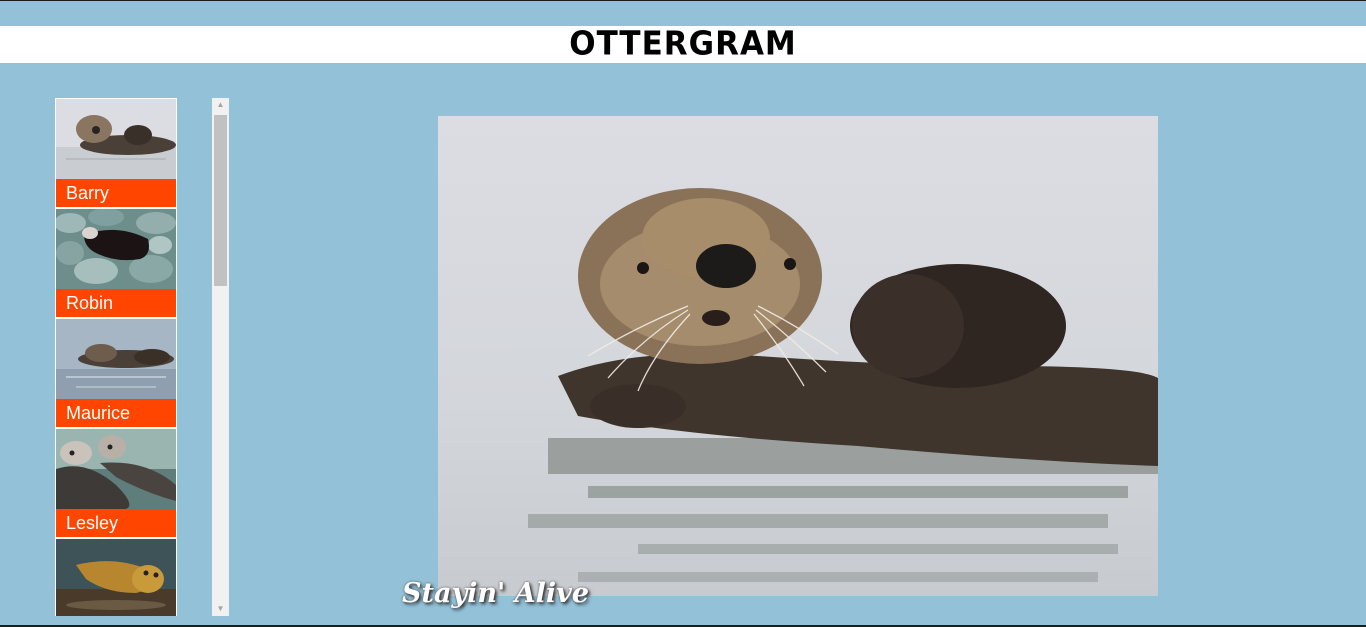  What do you see at coordinates (116, 303) in the screenshot?
I see `thumbnail-label: Robin` at bounding box center [116, 303].